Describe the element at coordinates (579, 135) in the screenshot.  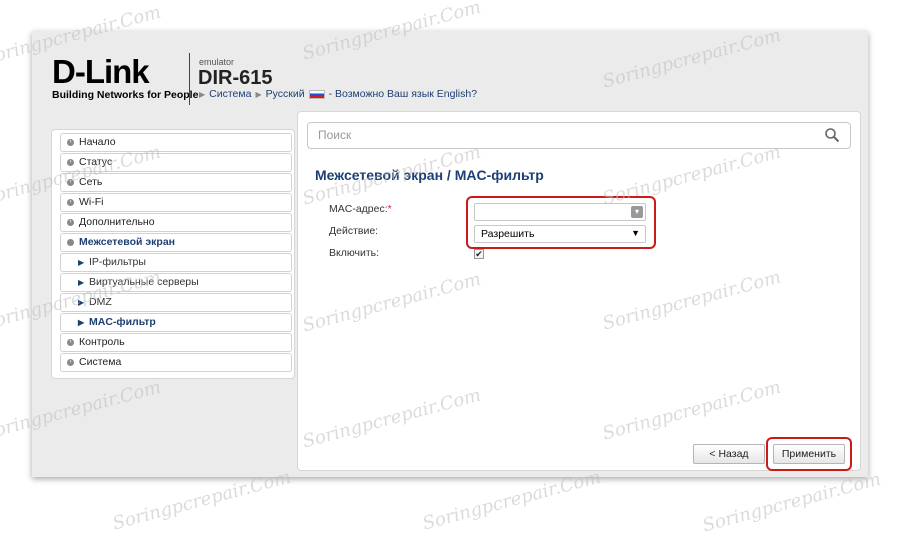
I see `search-input: Поиск` at that location.